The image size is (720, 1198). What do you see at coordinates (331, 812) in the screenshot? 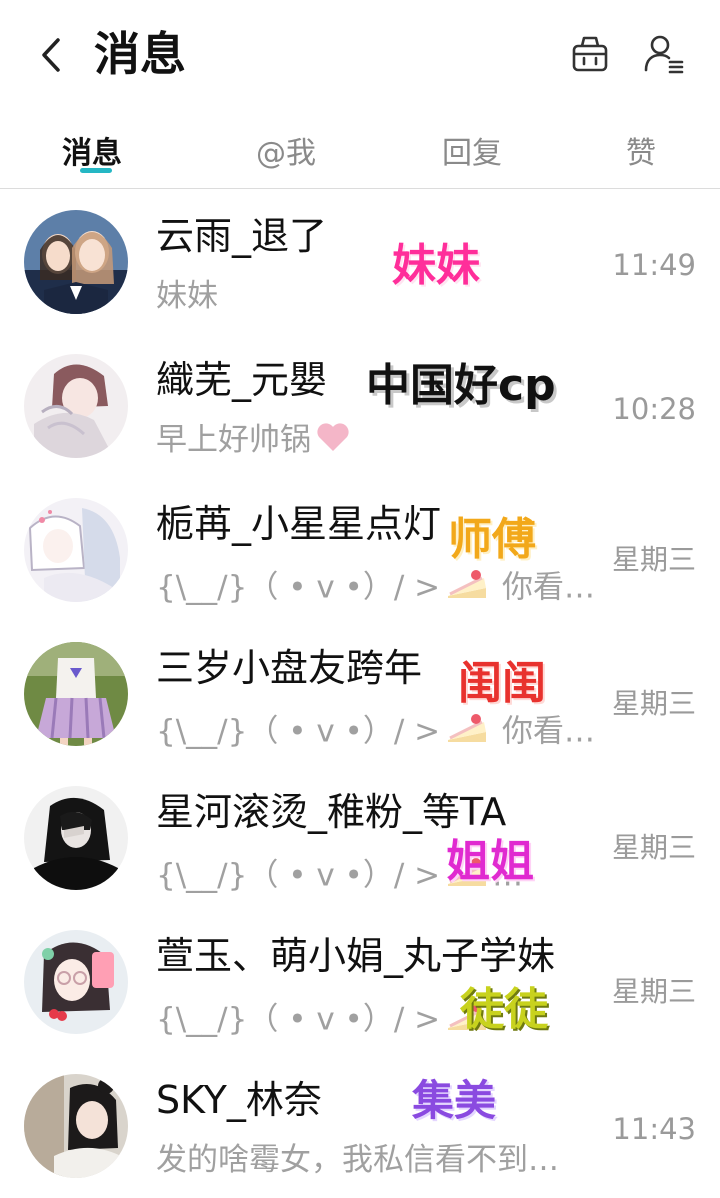
I see `conversation-name: 星河滚烫_稚粉_等TA` at bounding box center [331, 812].